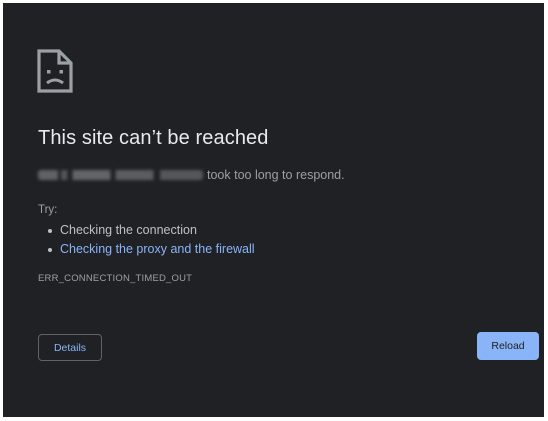  I want to click on suggestion-item: Checking the connection, so click(151, 230).